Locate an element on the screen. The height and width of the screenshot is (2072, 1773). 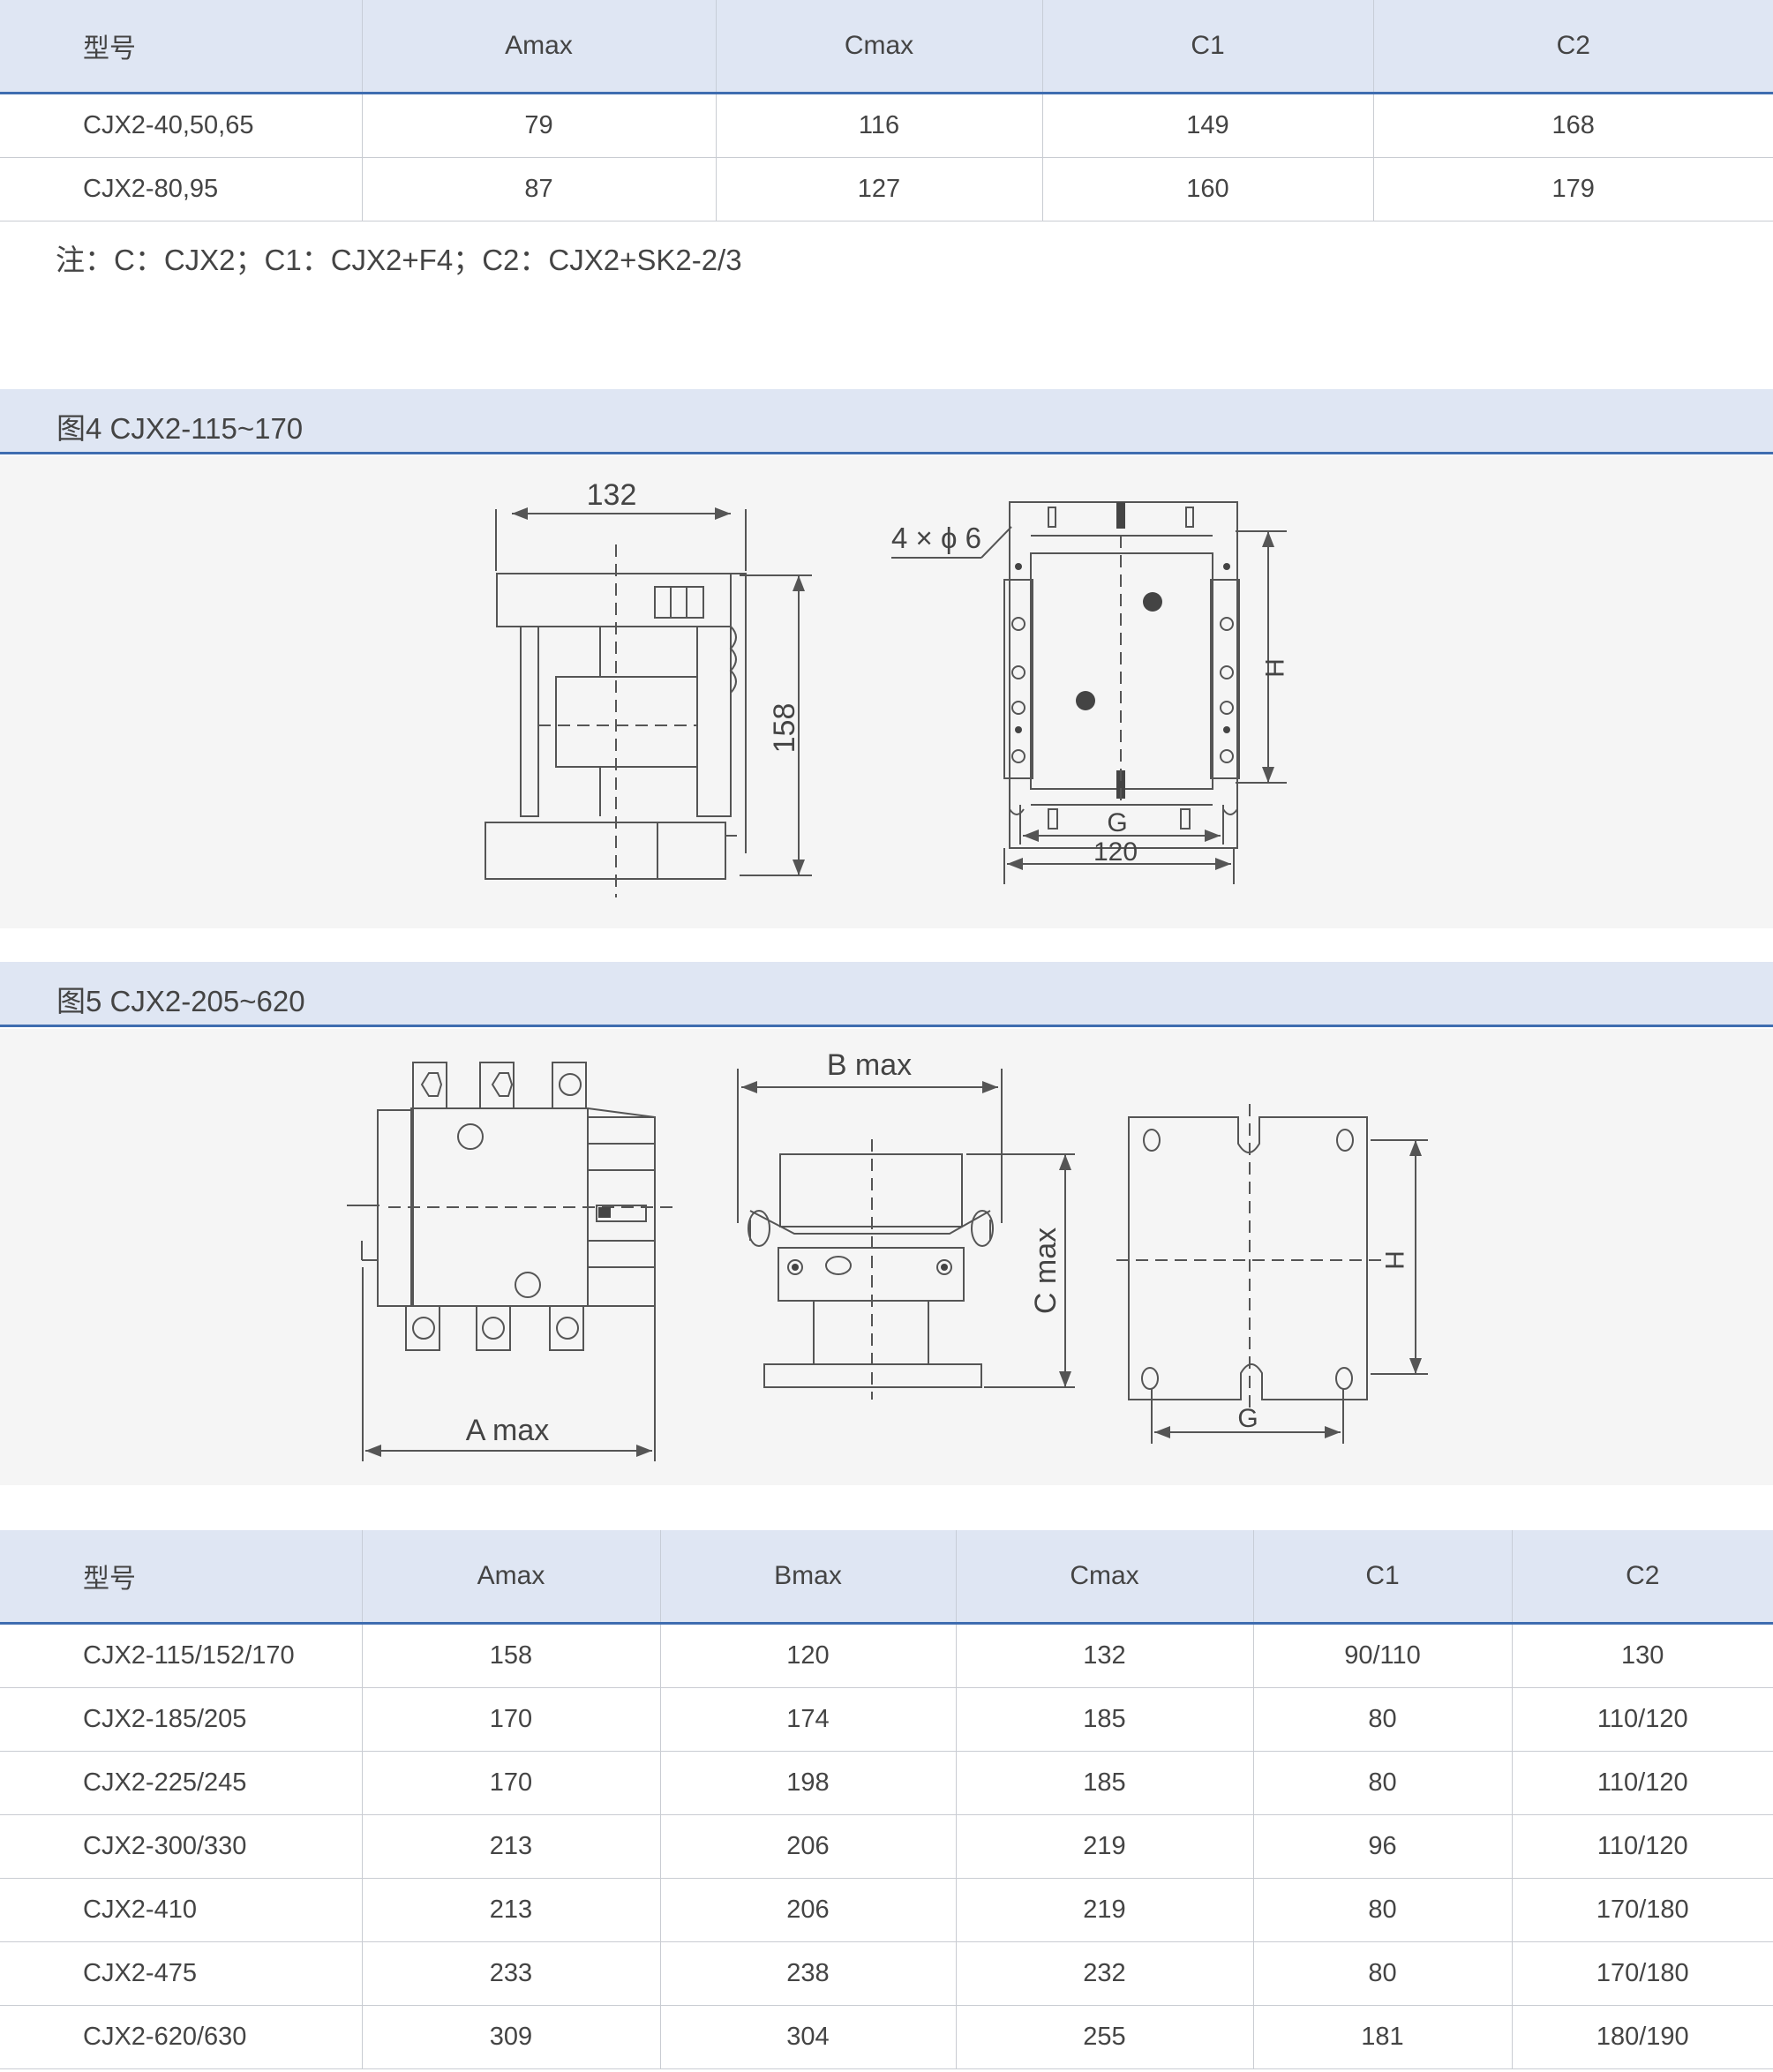
cell: CJX2-620/630 is located at coordinates (182, 2037).